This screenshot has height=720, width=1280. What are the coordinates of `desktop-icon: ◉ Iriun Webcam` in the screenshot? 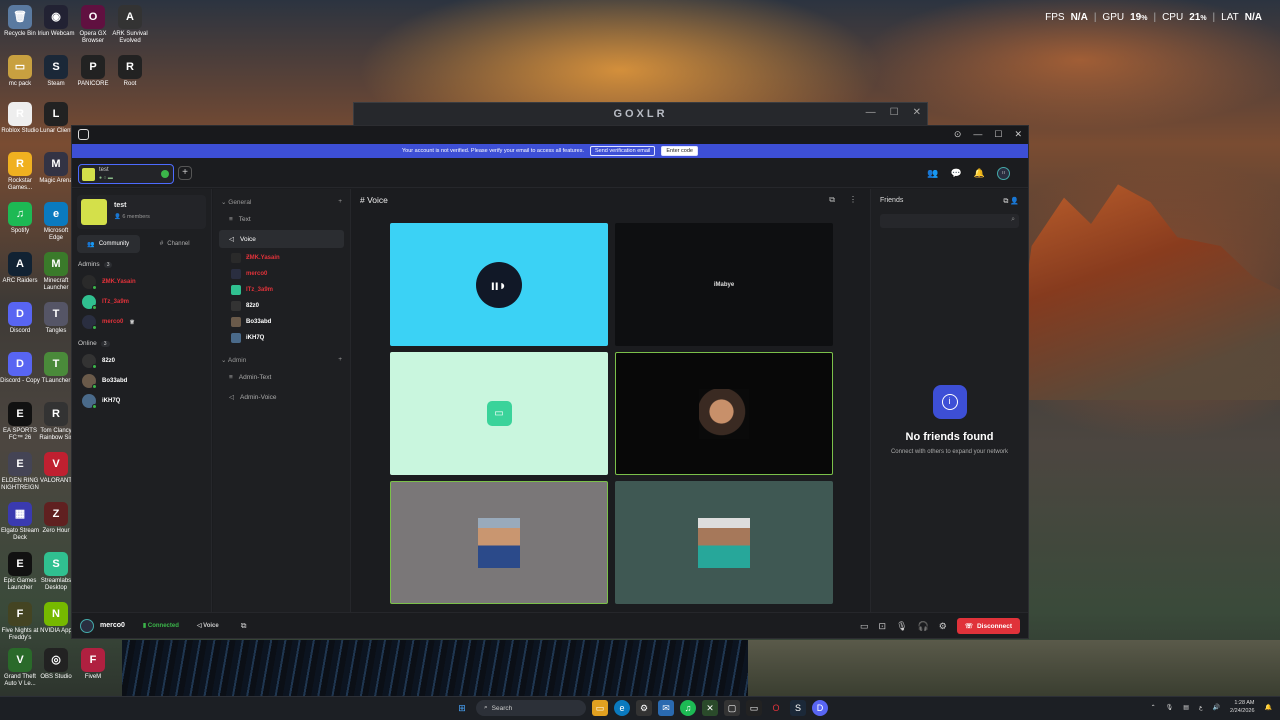 It's located at (56, 21).